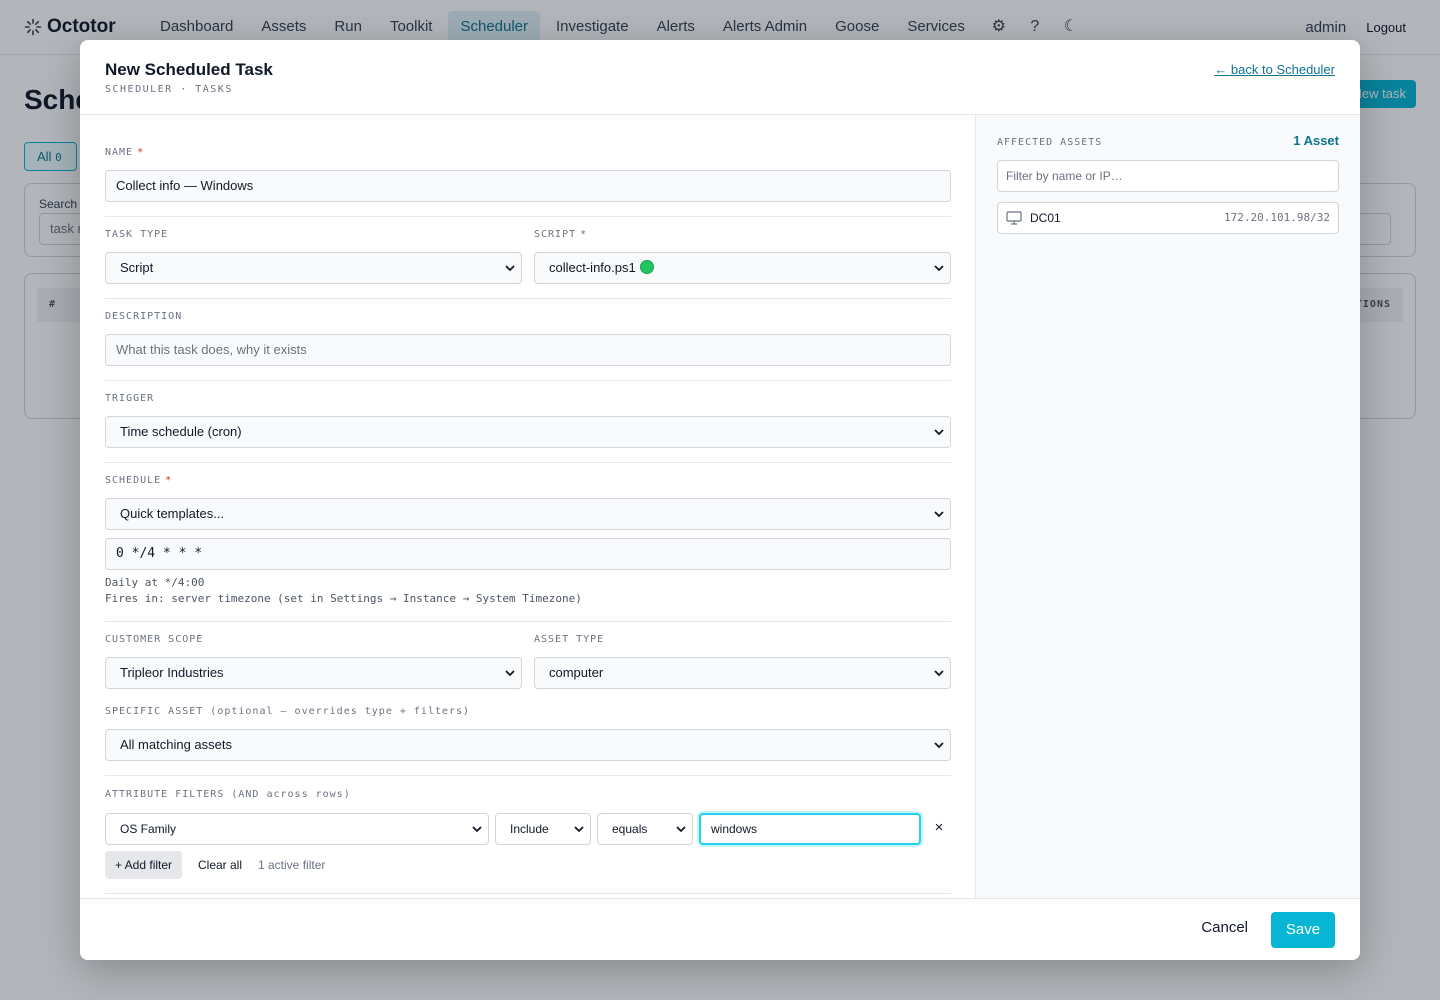 The width and height of the screenshot is (1440, 1000). What do you see at coordinates (130, 398) in the screenshot?
I see `trigger-label: TRIGGER` at bounding box center [130, 398].